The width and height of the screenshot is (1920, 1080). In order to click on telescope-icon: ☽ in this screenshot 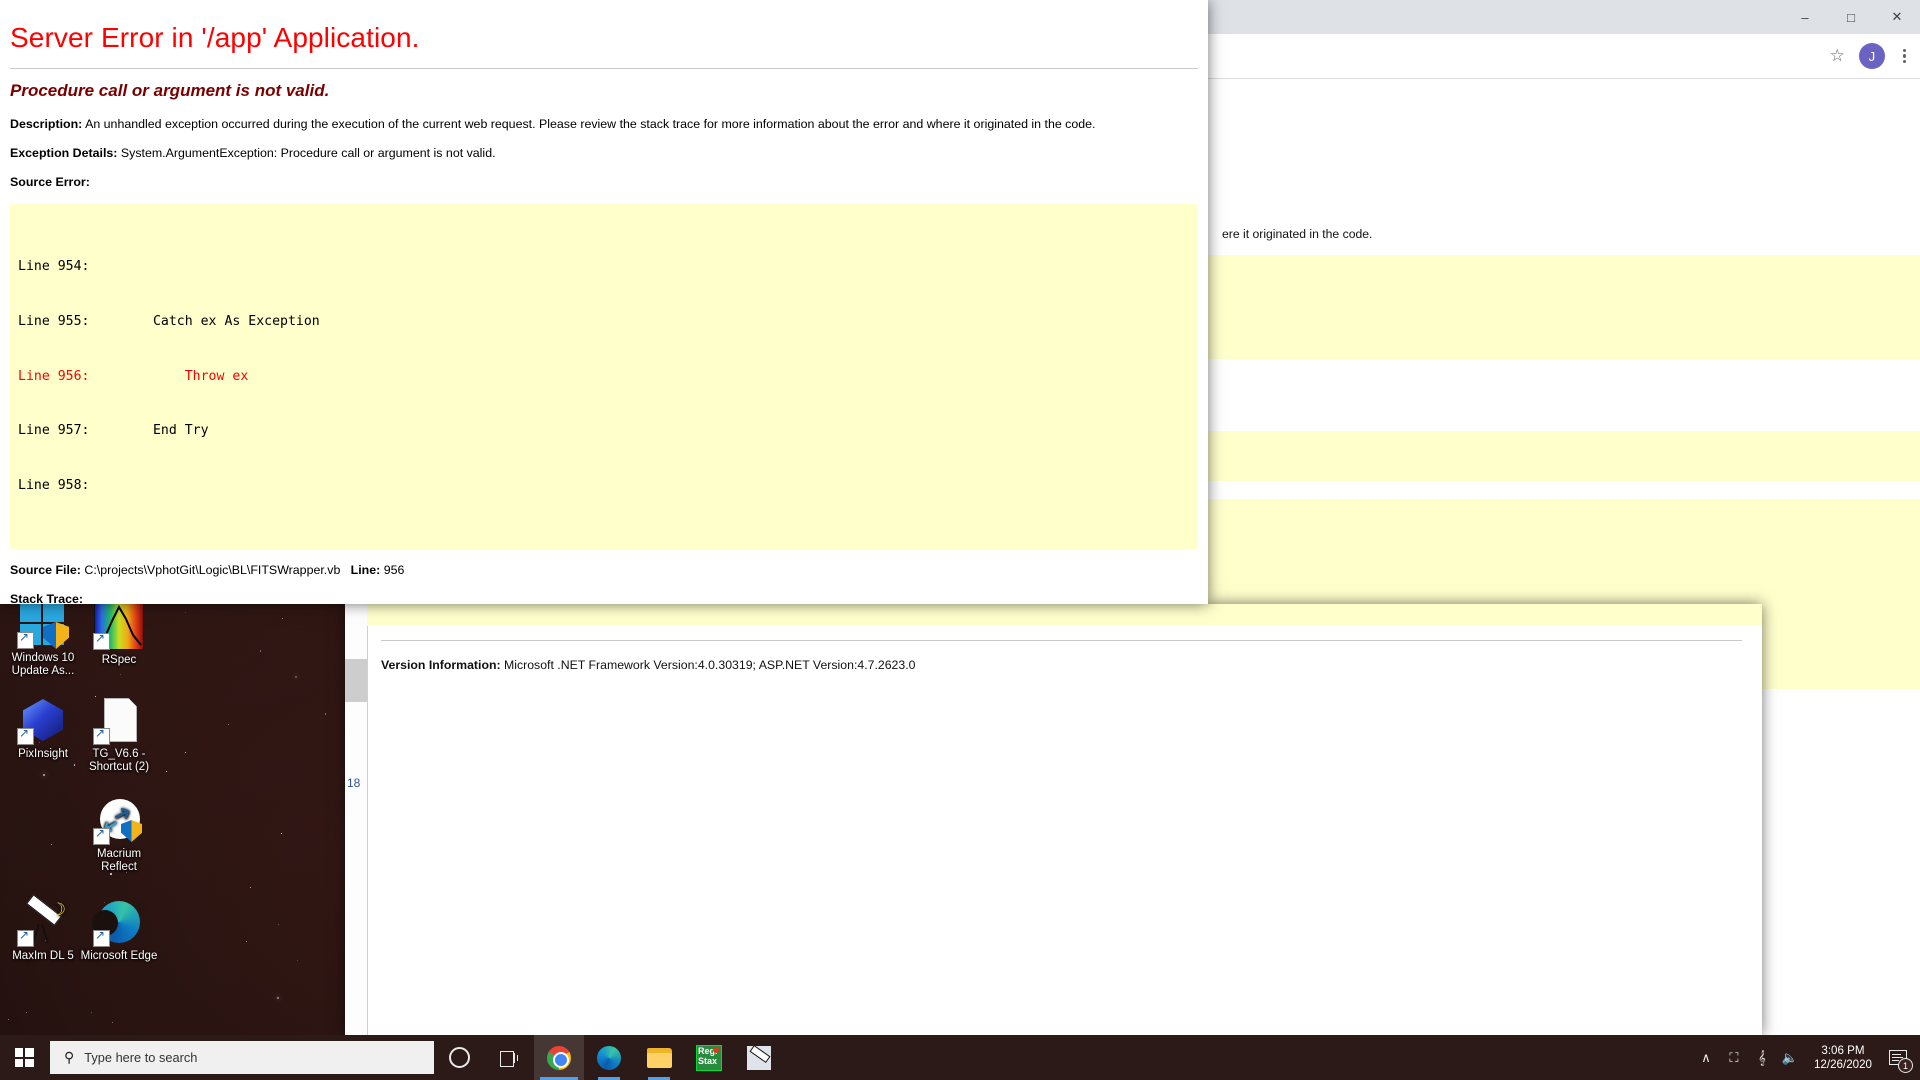, I will do `click(42, 920)`.